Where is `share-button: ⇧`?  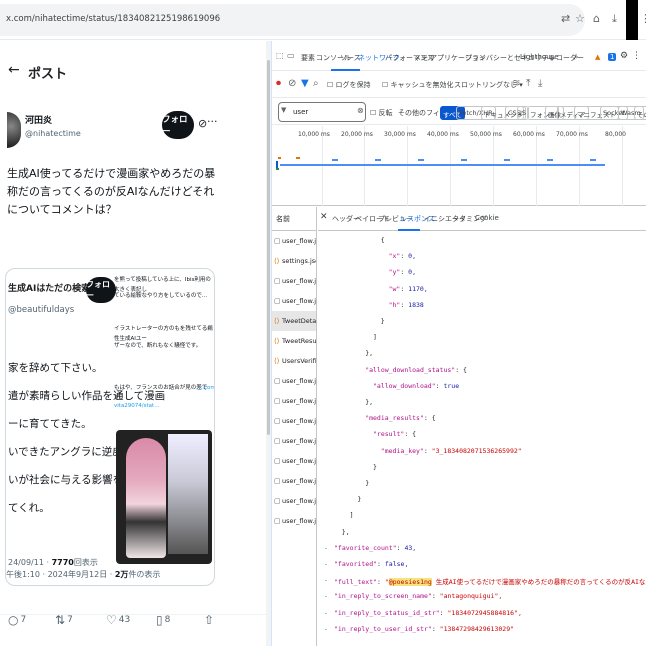
share-button: ⇧ is located at coordinates (209, 620).